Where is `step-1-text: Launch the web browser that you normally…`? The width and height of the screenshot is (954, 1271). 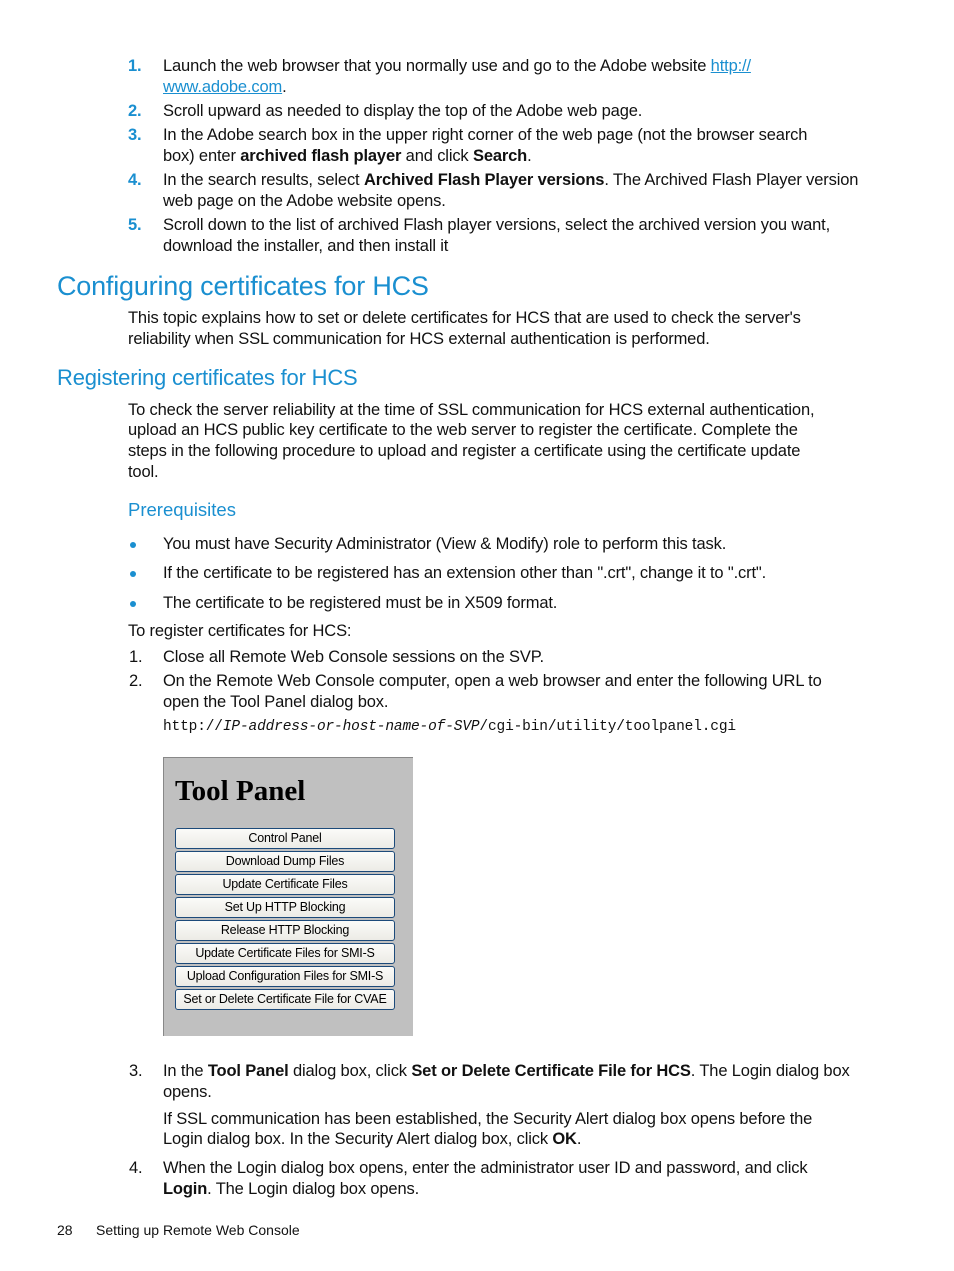
step-1-text: Launch the web browser that you normally… is located at coordinates (437, 66).